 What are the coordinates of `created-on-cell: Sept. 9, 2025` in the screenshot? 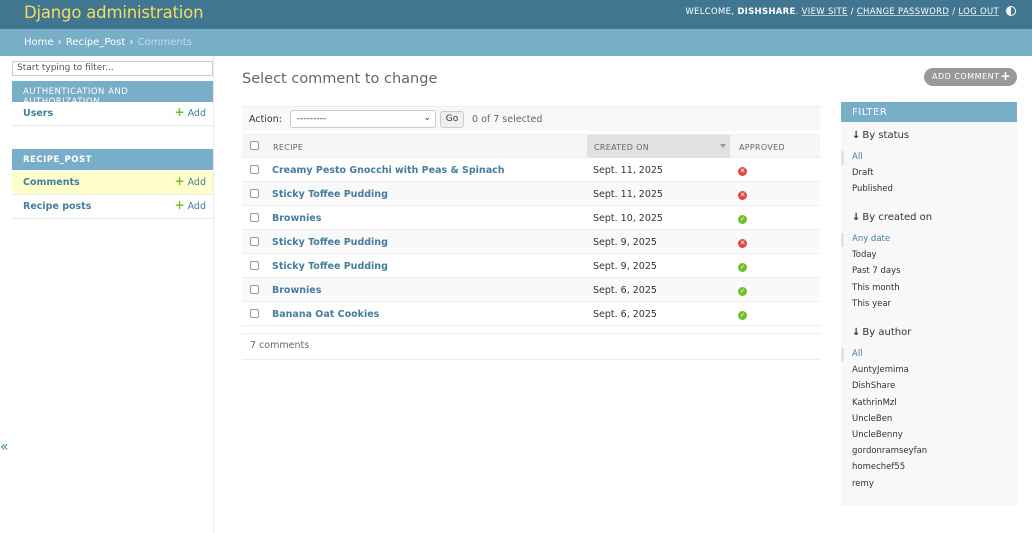 It's located at (625, 266).